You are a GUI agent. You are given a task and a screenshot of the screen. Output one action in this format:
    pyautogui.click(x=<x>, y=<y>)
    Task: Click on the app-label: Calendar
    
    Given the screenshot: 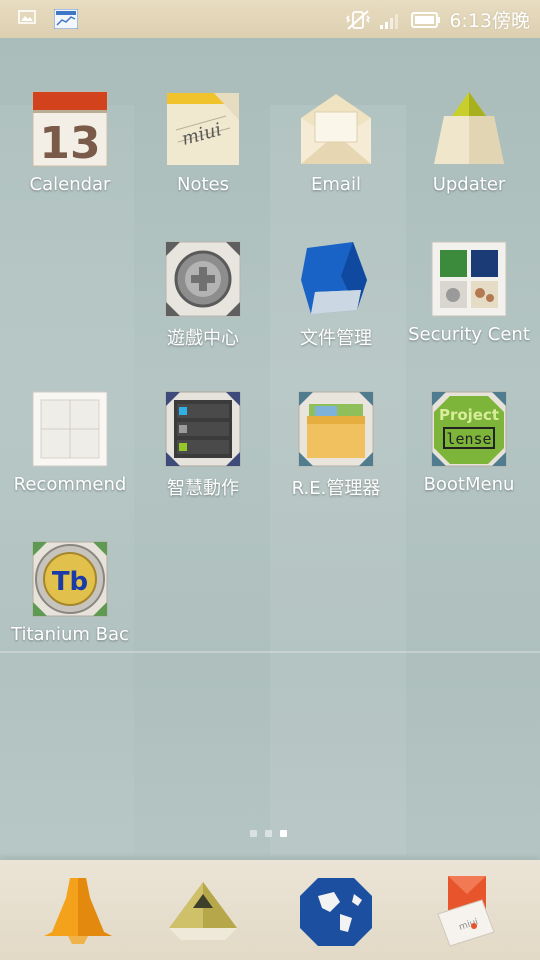 What is the action you would take?
    pyautogui.click(x=70, y=184)
    